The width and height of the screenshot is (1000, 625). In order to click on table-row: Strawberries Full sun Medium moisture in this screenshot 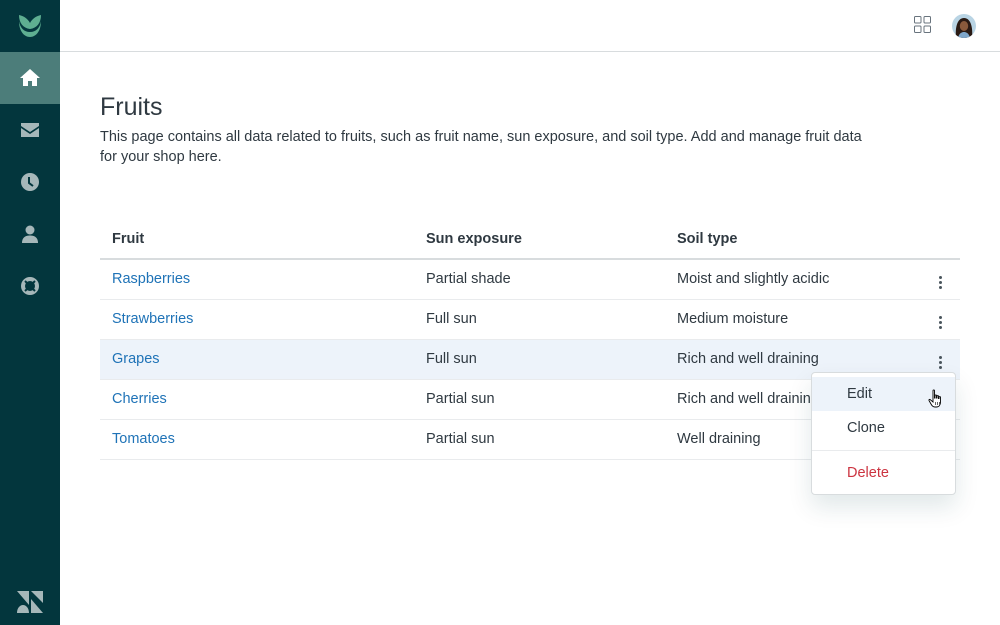, I will do `click(530, 319)`.